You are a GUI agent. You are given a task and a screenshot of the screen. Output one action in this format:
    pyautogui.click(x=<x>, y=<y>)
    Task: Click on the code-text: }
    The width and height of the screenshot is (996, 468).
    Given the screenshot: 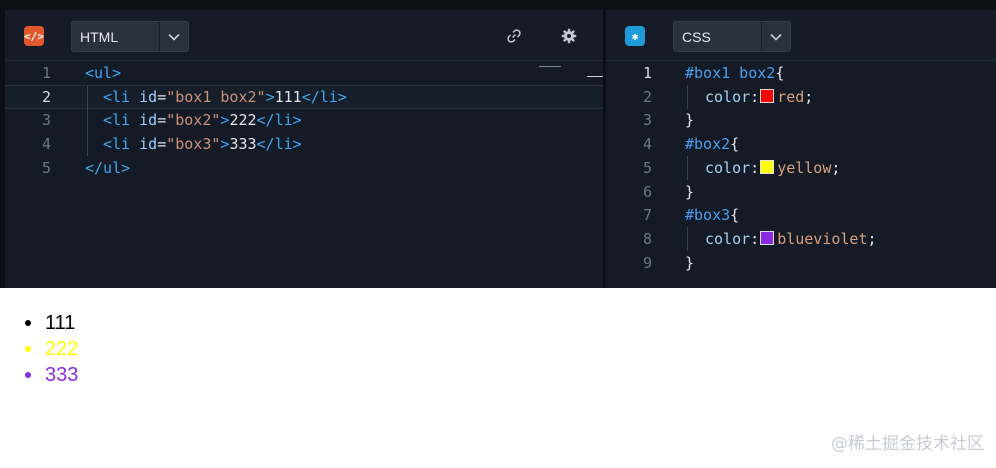 What is the action you would take?
    pyautogui.click(x=689, y=263)
    